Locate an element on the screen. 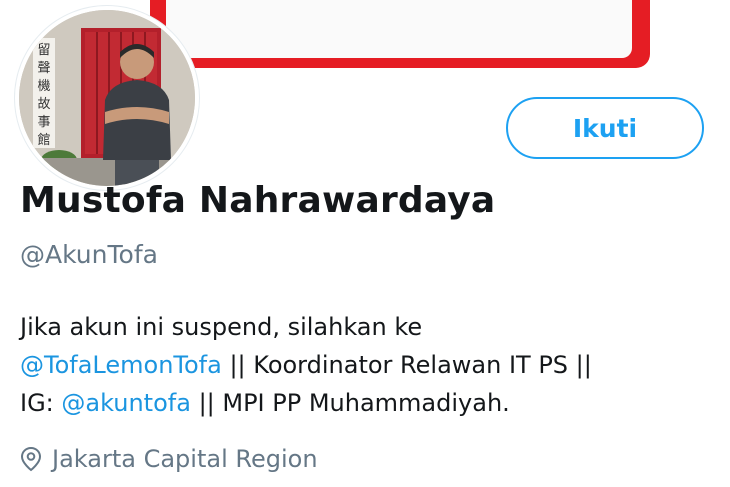  profile-location: Jakarta Capital Region is located at coordinates (169, 459).